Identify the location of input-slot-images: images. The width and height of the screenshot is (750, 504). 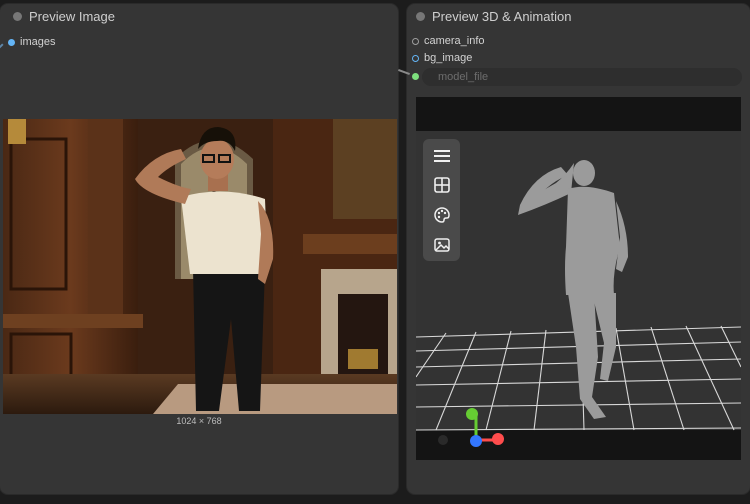
(32, 42).